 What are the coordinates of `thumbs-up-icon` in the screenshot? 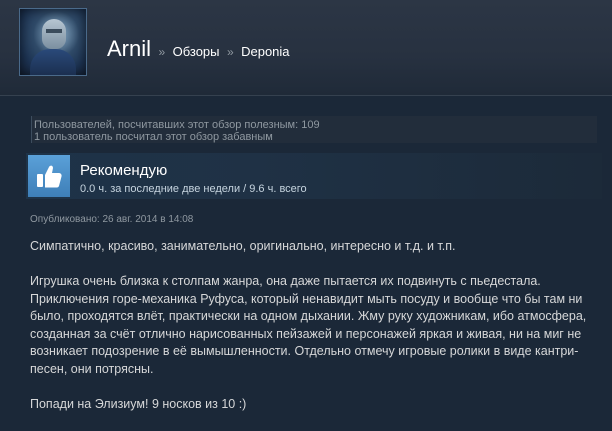 It's located at (49, 176).